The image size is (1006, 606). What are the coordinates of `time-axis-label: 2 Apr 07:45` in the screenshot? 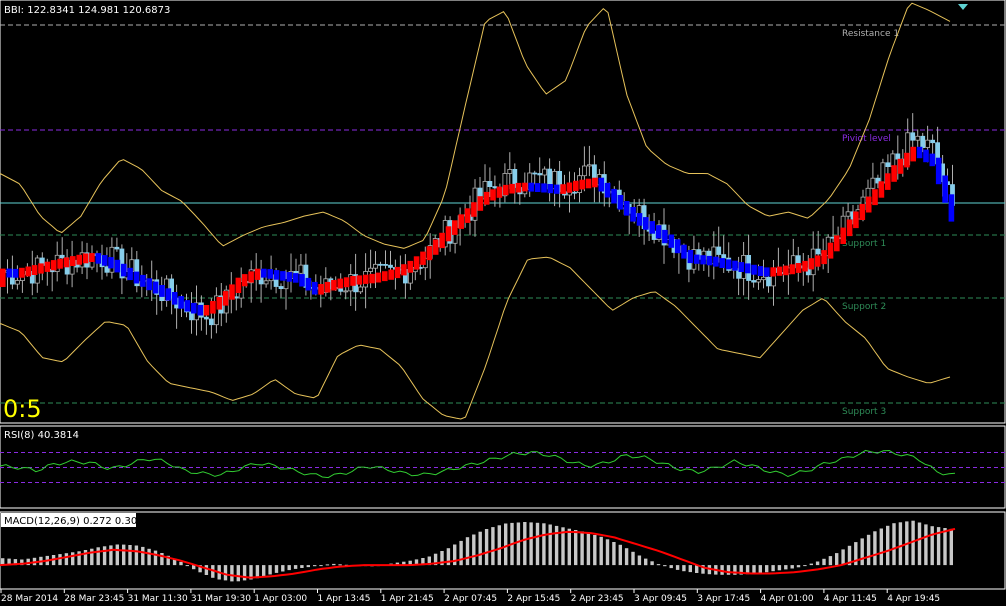 It's located at (470, 599).